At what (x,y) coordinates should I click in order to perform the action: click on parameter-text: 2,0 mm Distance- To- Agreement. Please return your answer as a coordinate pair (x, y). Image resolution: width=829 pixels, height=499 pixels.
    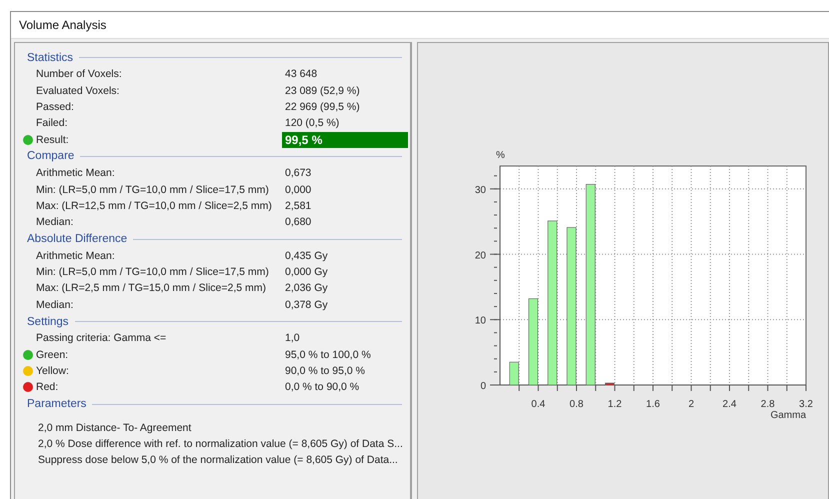
    Looking at the image, I should click on (115, 429).